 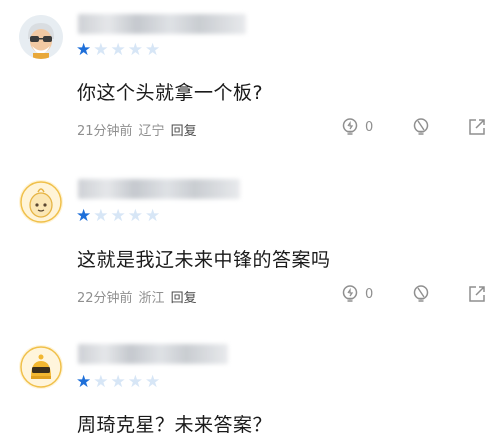 I want to click on comment-time: 21分钟前, so click(x=105, y=131).